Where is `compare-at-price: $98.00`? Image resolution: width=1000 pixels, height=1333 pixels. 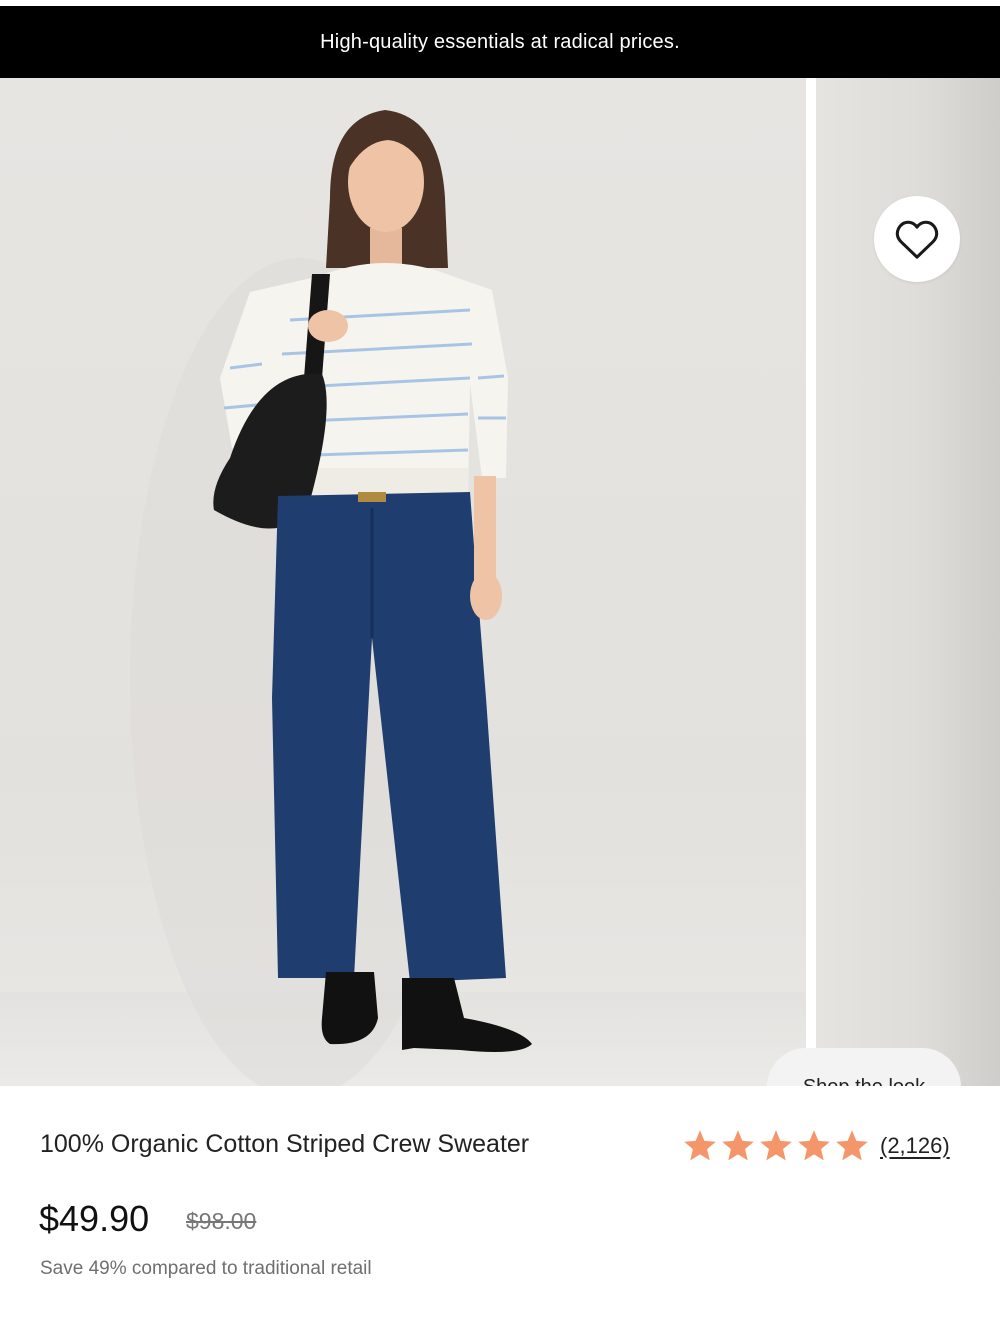 compare-at-price: $98.00 is located at coordinates (221, 1221).